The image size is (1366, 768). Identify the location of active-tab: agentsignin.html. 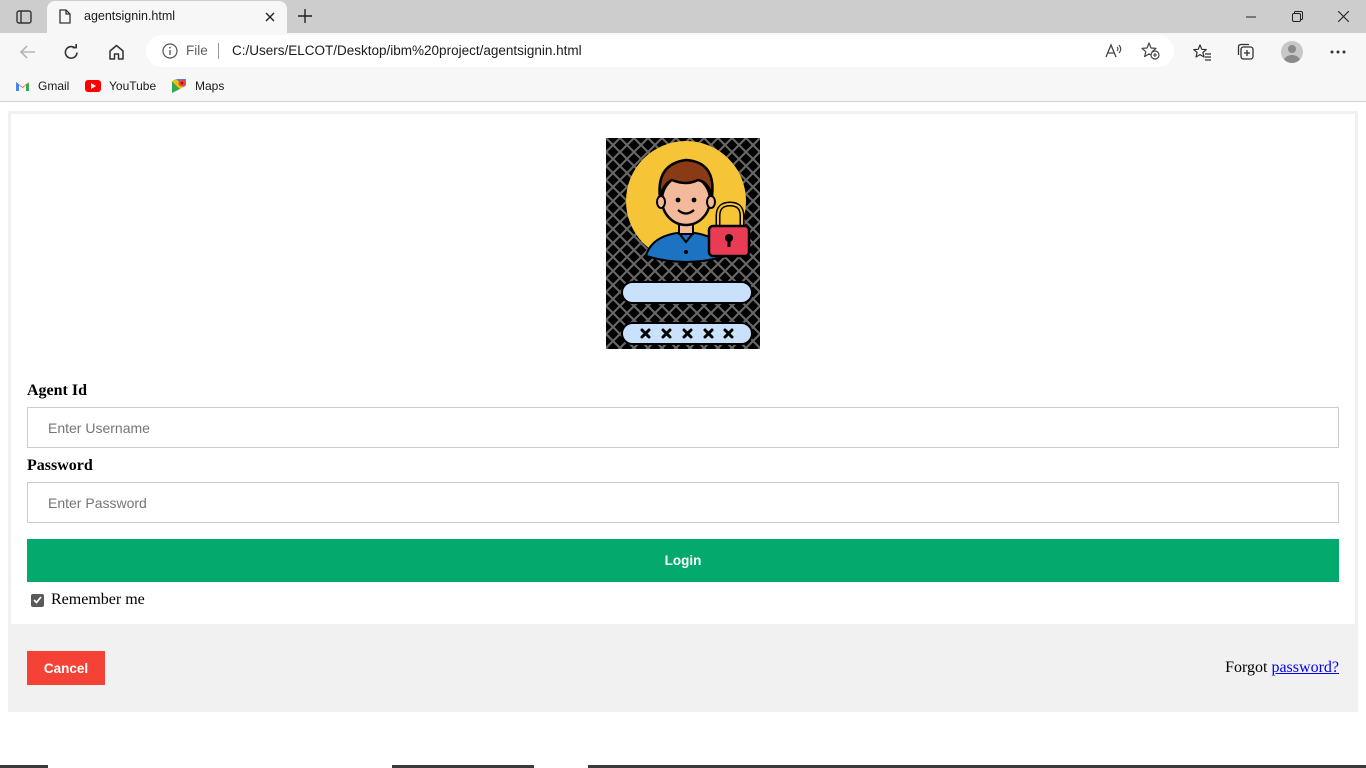
(167, 17).